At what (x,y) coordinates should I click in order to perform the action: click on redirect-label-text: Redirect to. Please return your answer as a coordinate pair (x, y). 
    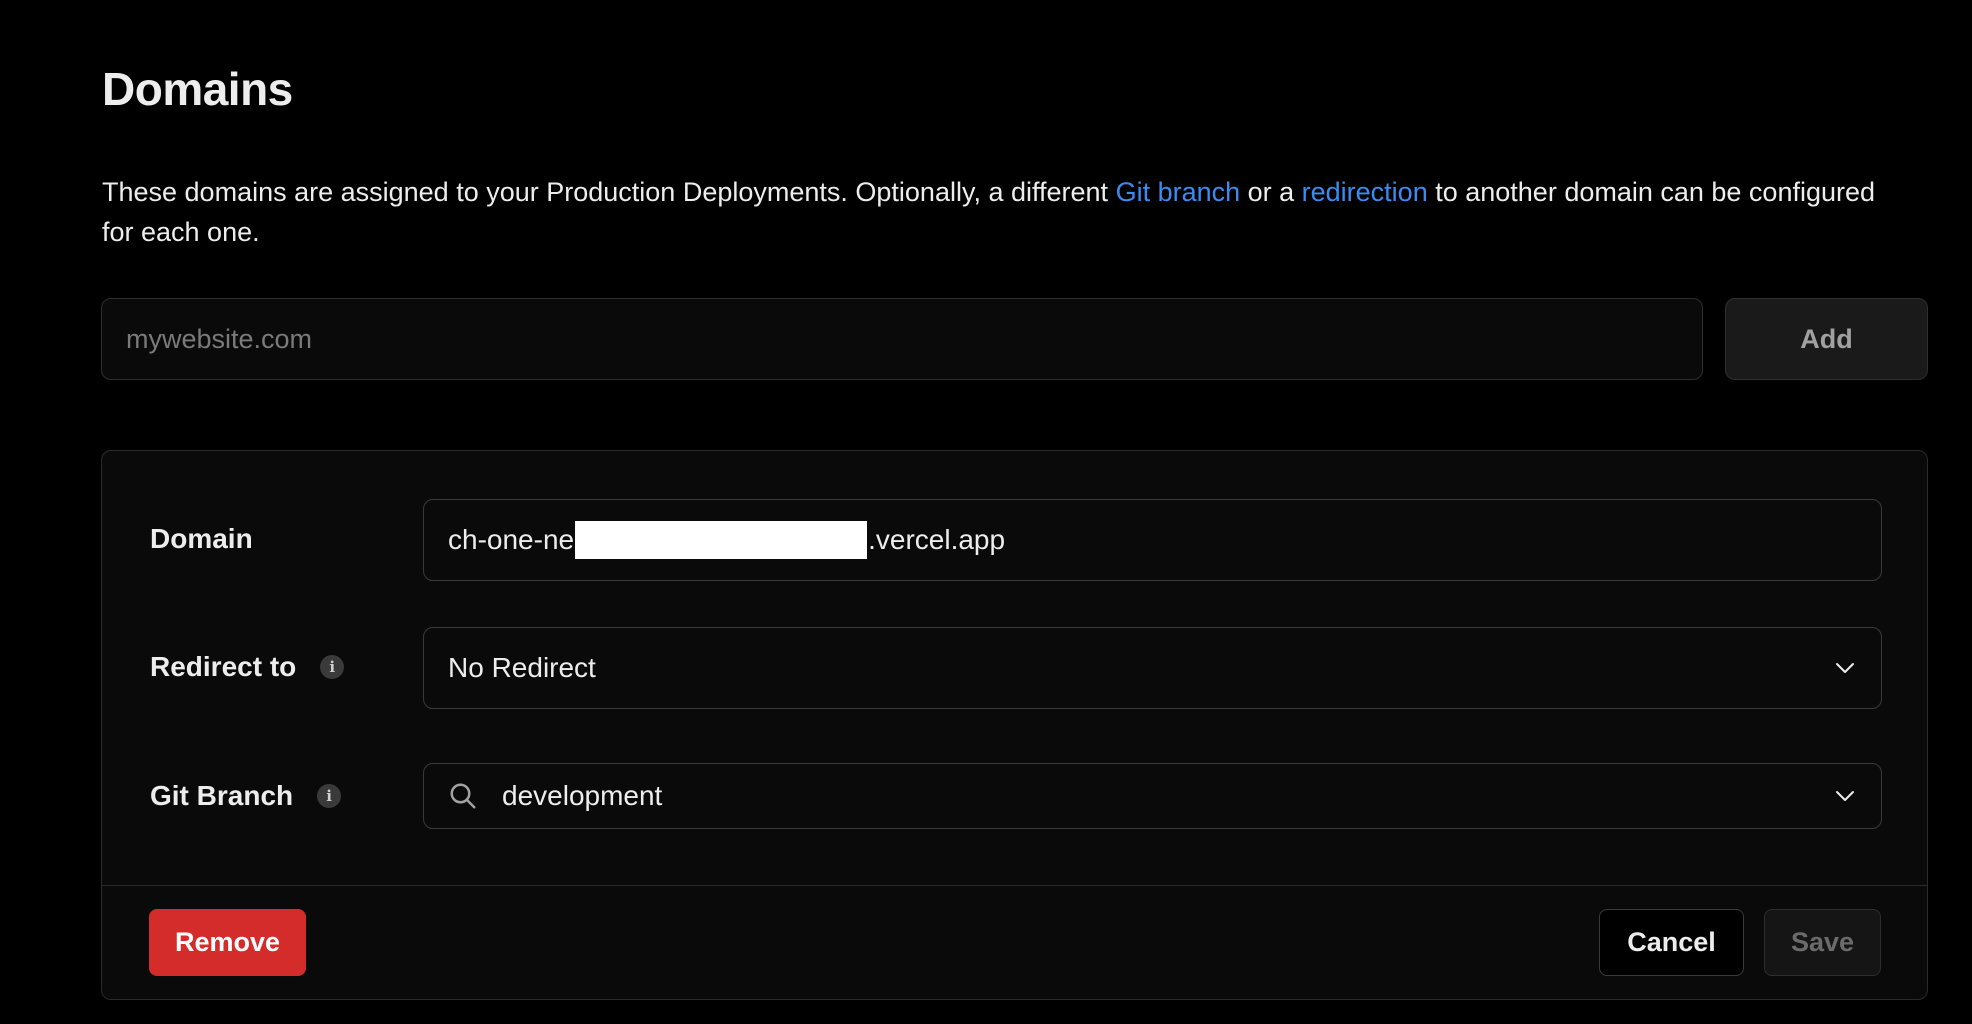
    Looking at the image, I should click on (223, 666).